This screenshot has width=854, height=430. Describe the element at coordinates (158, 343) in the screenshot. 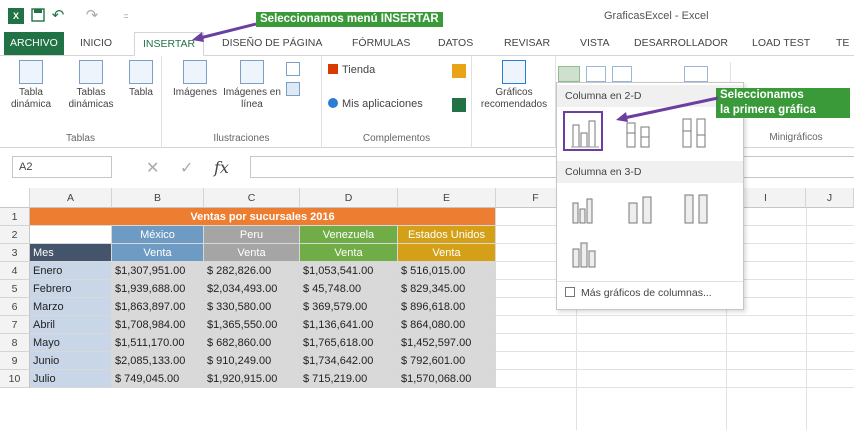

I see `sales-value-cell: $1,511,170.00` at that location.